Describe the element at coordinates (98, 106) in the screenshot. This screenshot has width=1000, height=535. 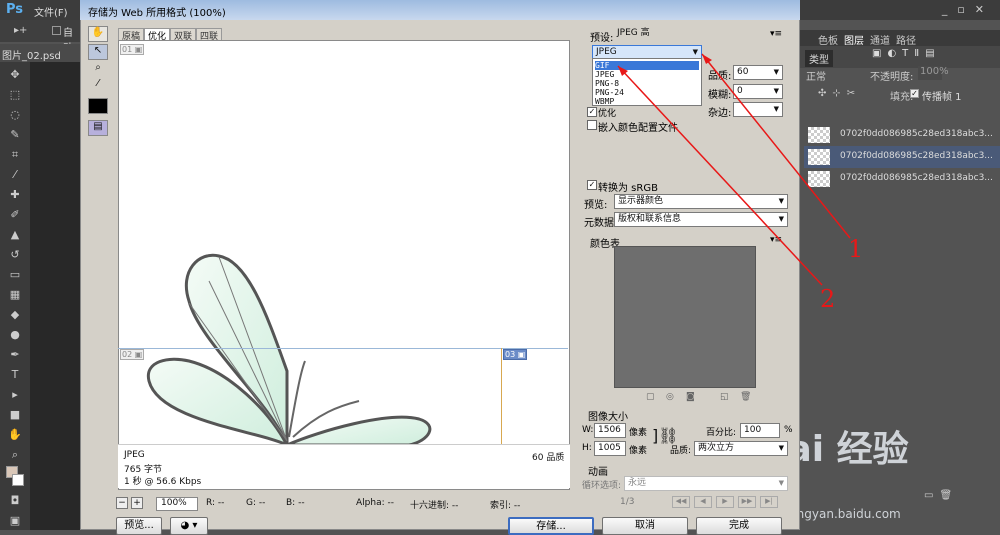
I see `eyedropper-color-swatch` at that location.